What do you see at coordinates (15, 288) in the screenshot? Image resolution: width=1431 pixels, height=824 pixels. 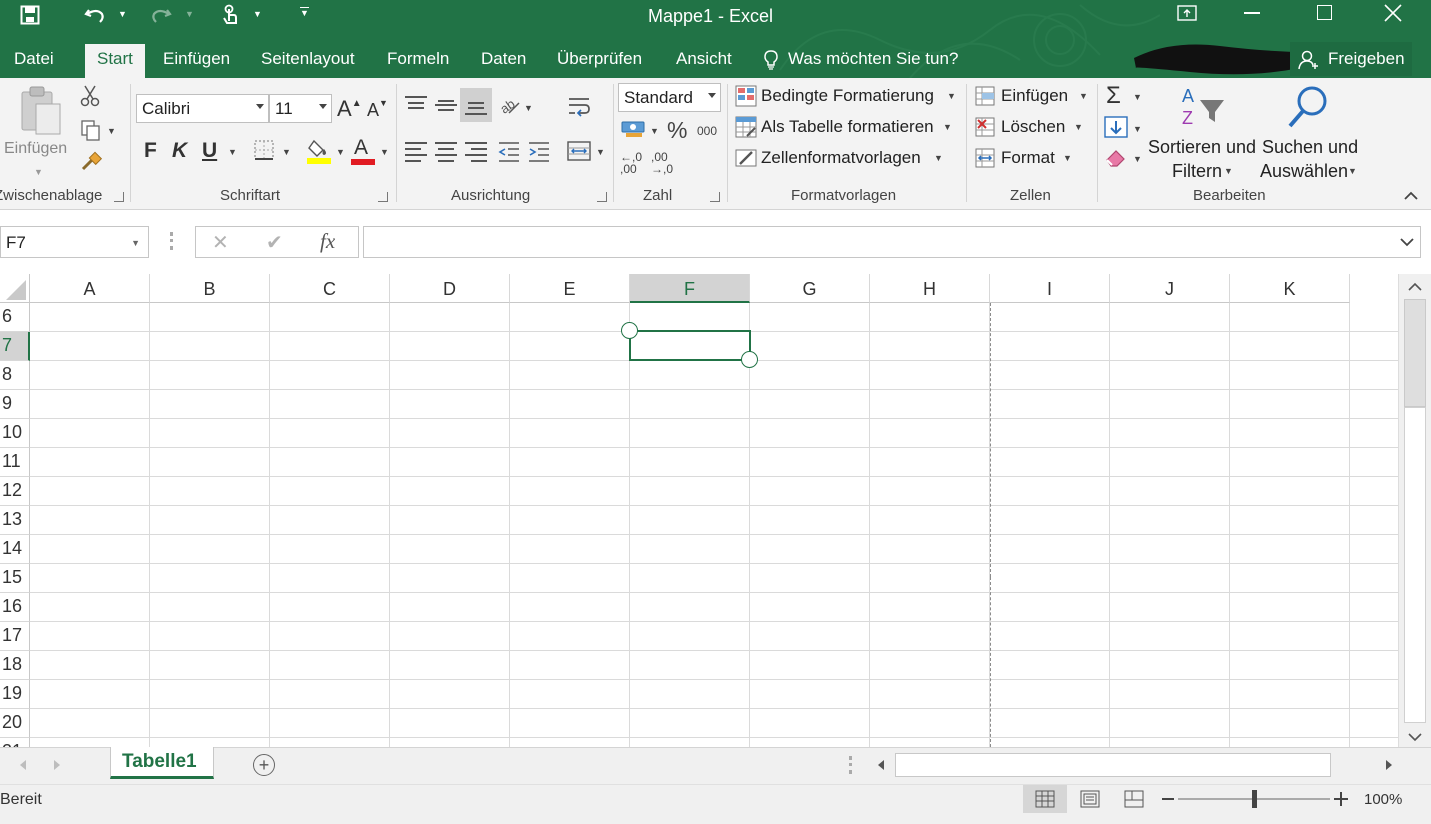 I see `select-all-corner` at bounding box center [15, 288].